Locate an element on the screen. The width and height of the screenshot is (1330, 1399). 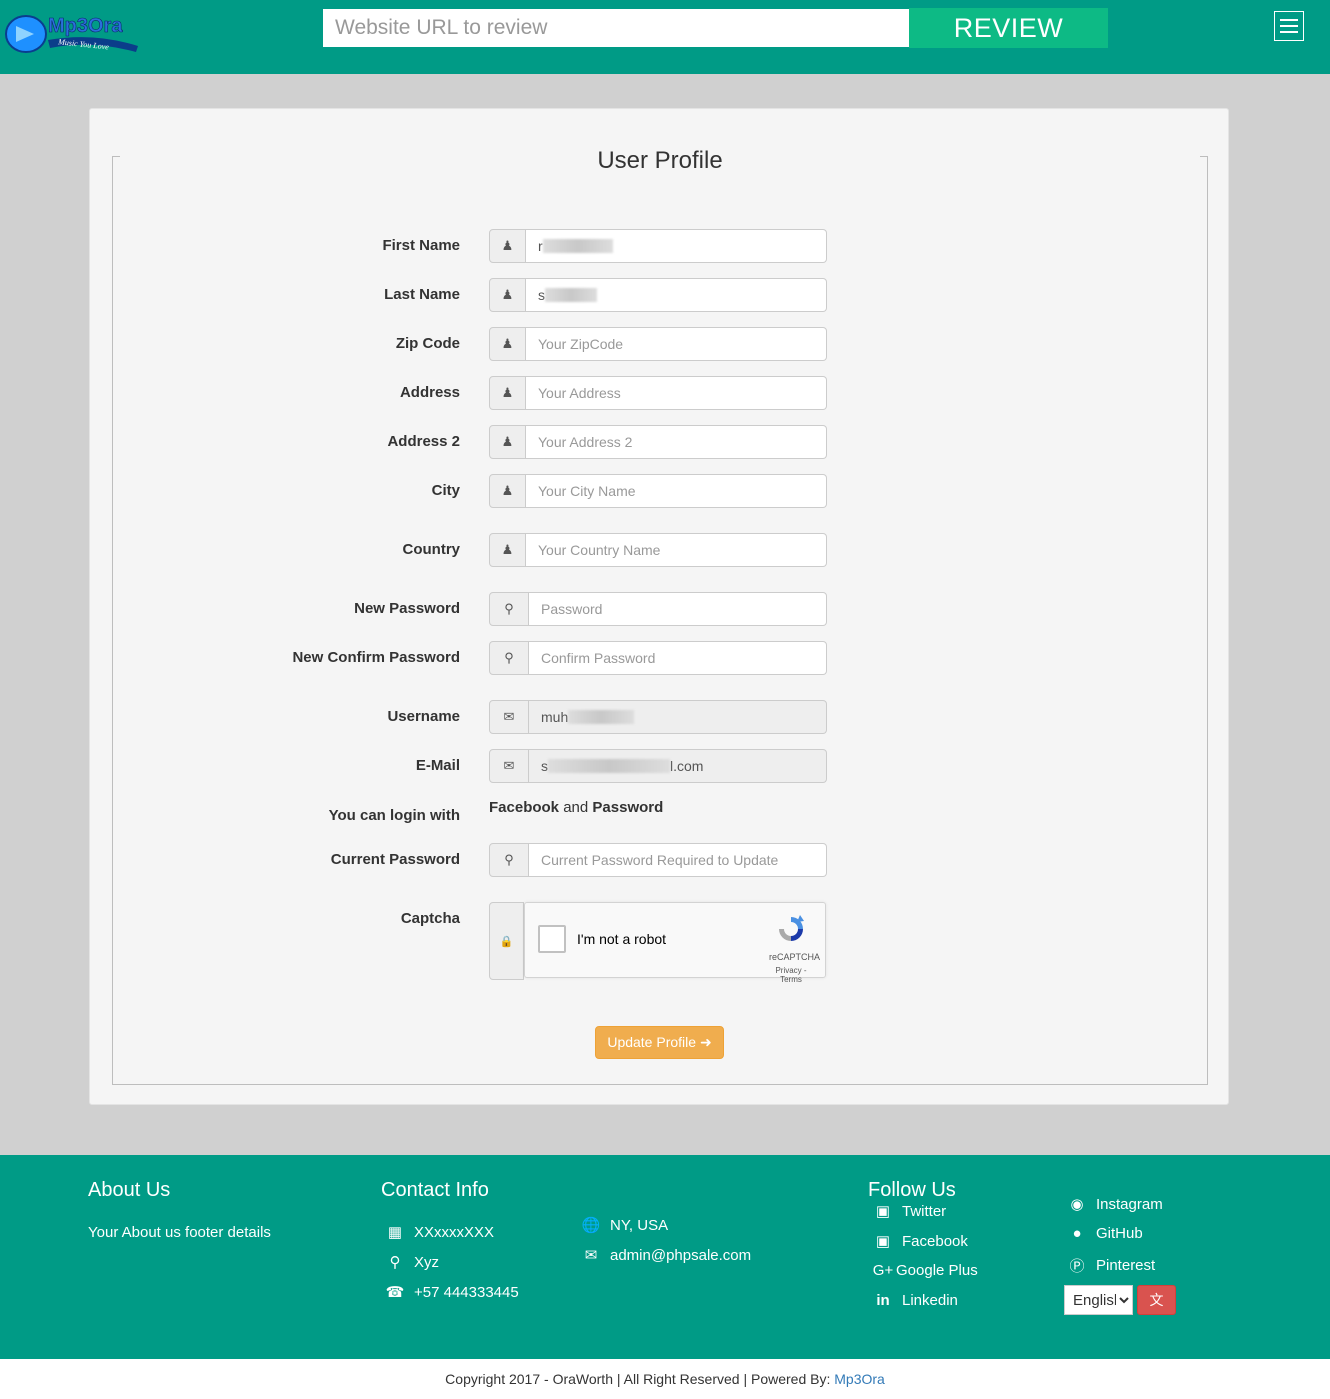
address2-input is located at coordinates (676, 442).